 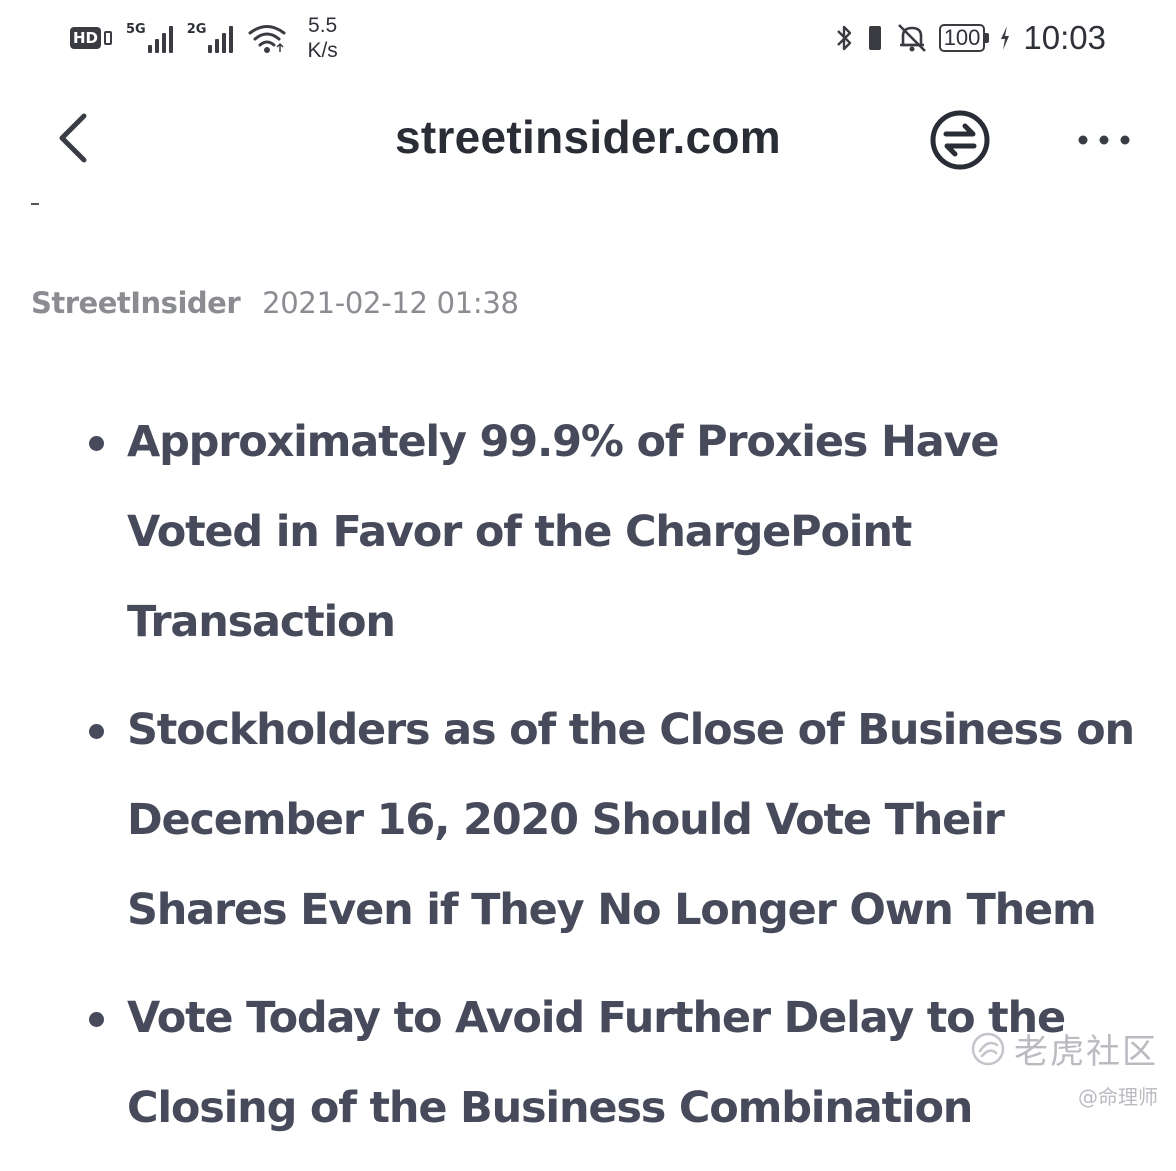 I want to click on progress-indicator, so click(x=35, y=204).